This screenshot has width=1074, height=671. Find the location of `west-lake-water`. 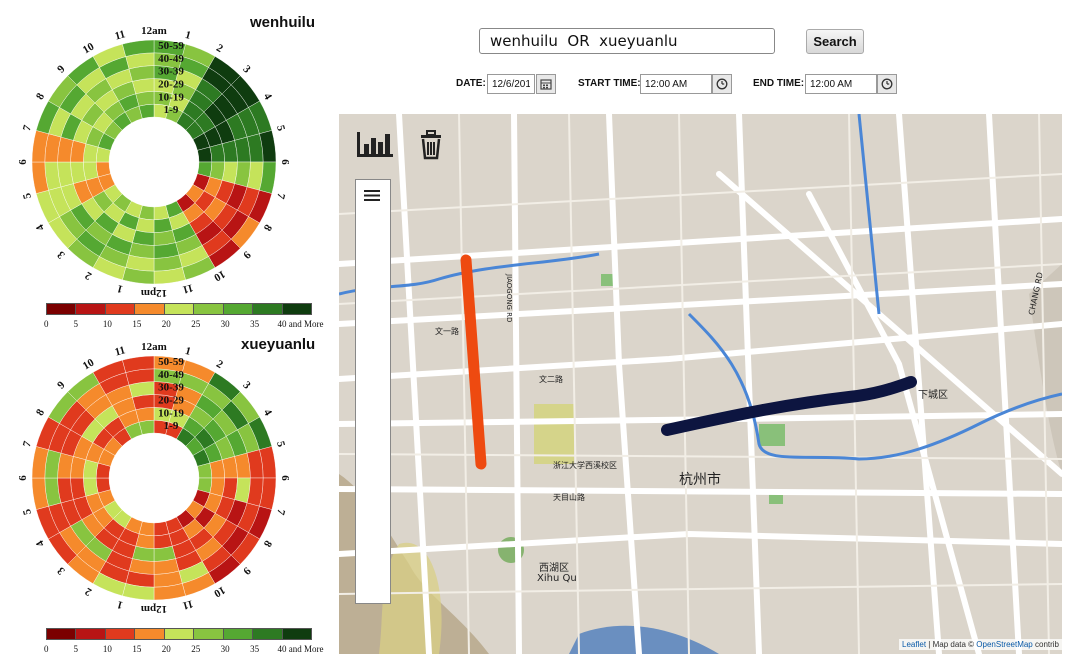

west-lake-water is located at coordinates (644, 639).